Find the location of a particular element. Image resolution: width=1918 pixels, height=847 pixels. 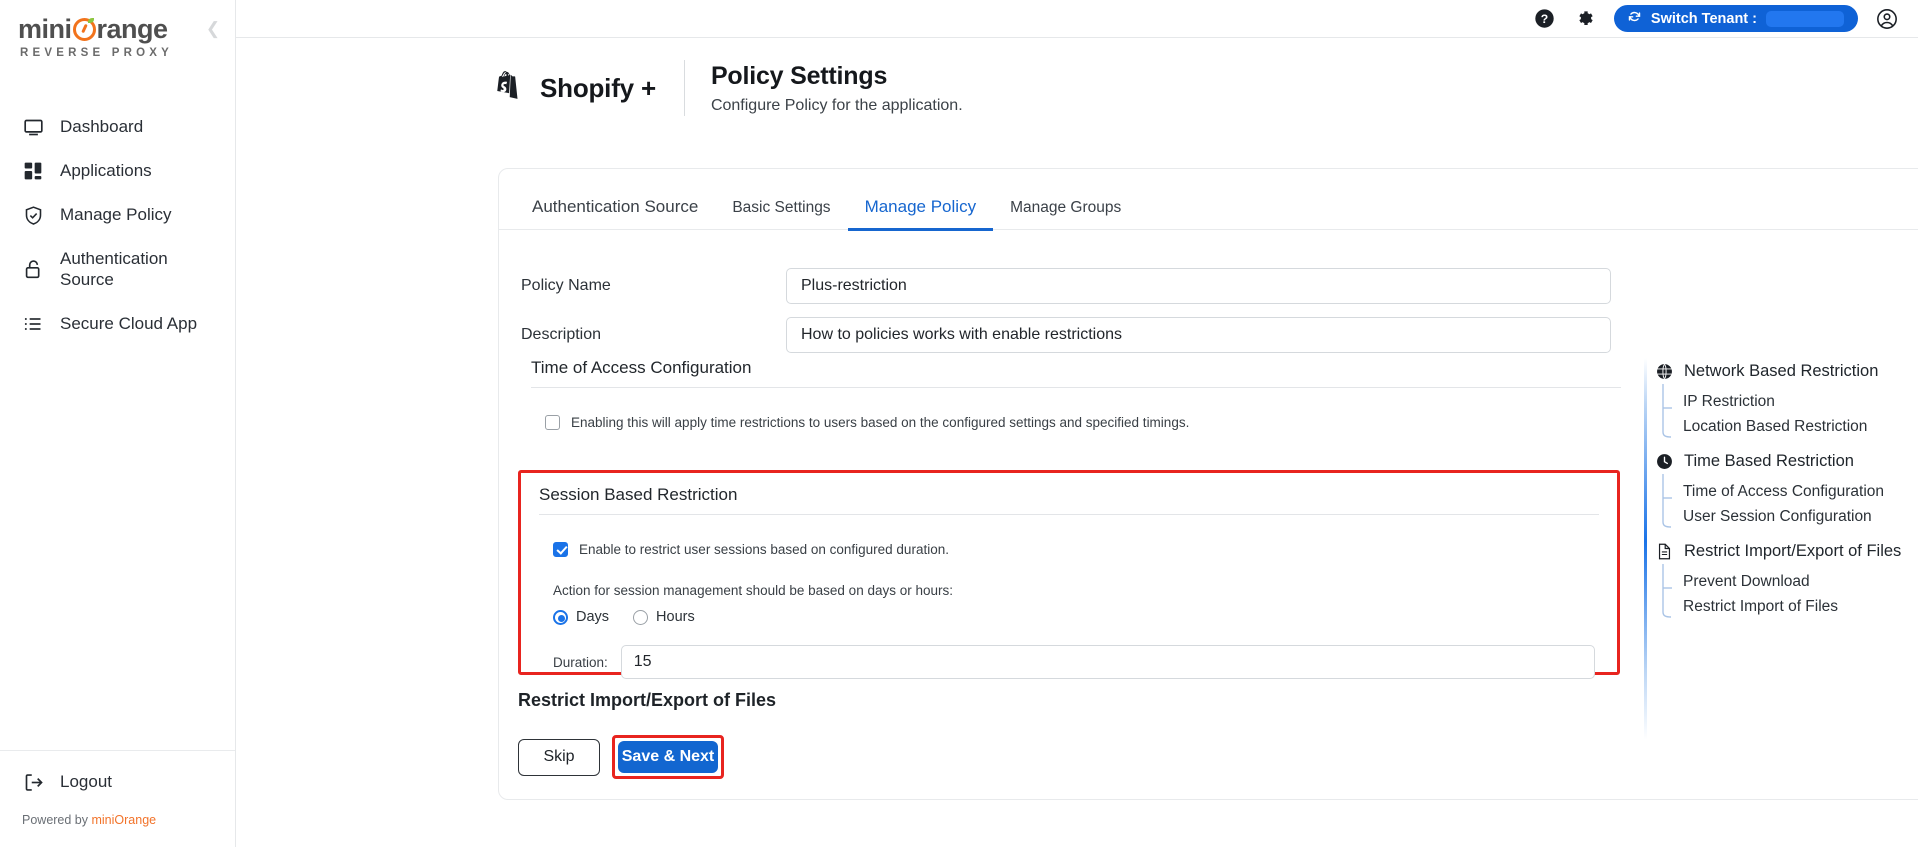

outline-child-user-session-configuration: User Session Configuration is located at coordinates (1774, 516).